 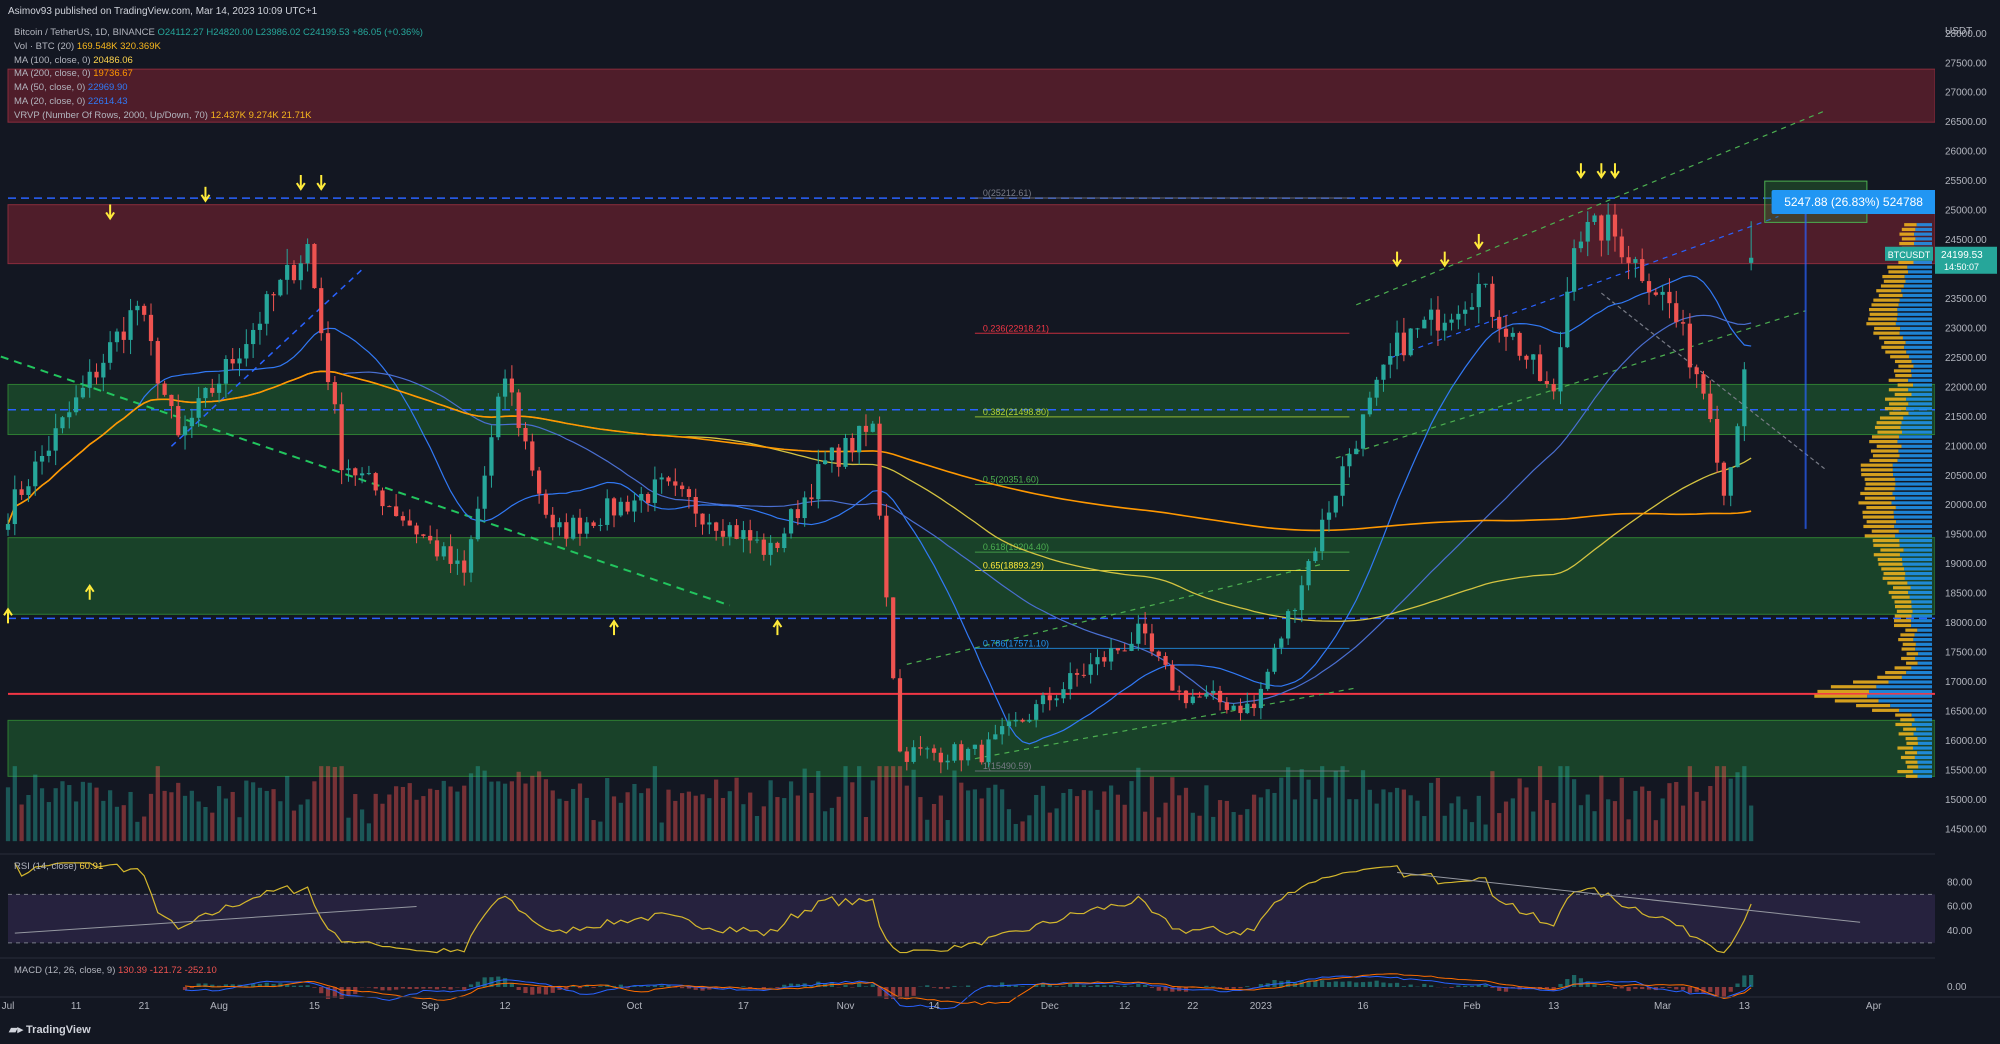 I want to click on price-tick-label: 23500.00, so click(x=1966, y=299).